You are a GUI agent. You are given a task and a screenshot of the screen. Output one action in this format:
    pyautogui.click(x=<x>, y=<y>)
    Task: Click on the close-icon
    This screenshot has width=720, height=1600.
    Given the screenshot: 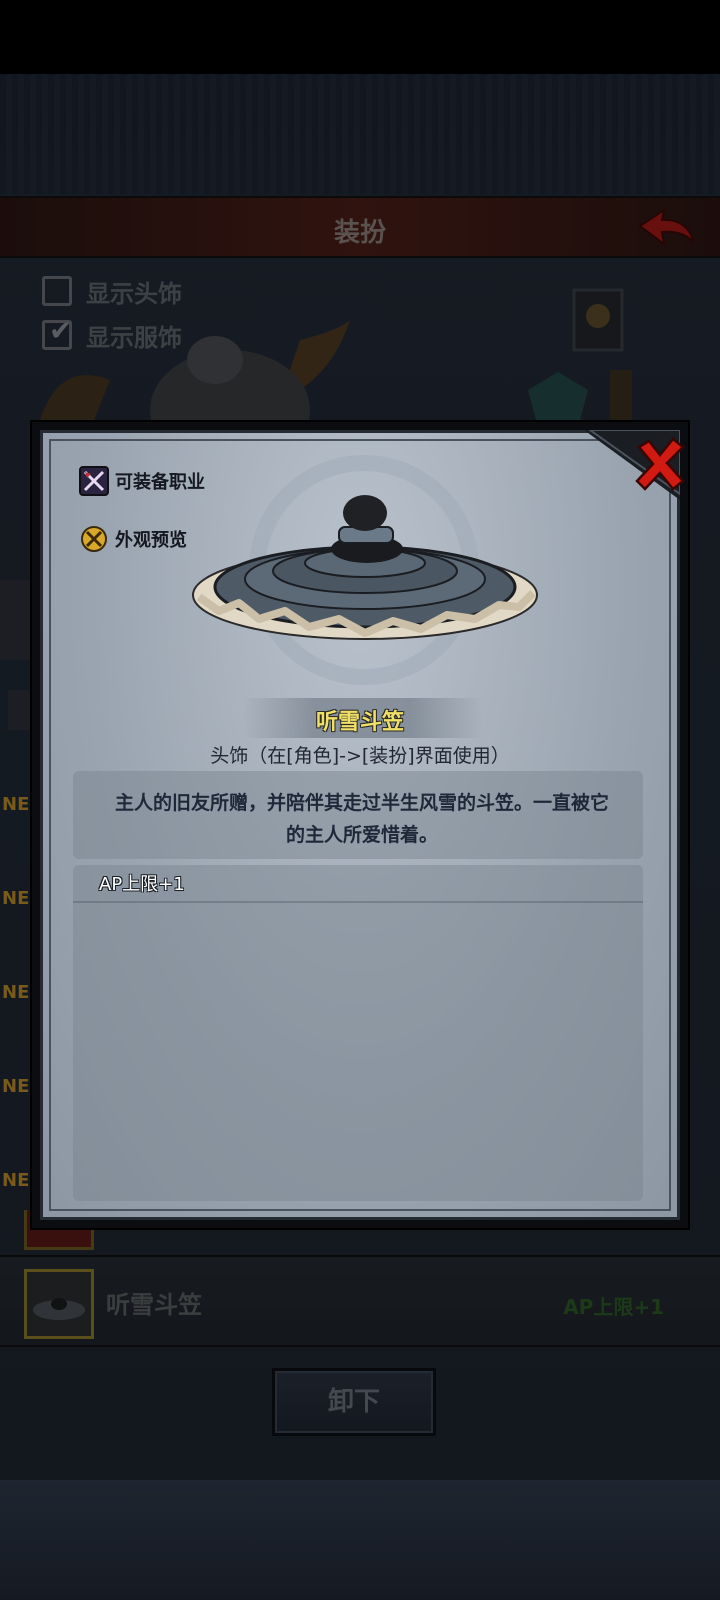 What is the action you would take?
    pyautogui.click(x=660, y=464)
    